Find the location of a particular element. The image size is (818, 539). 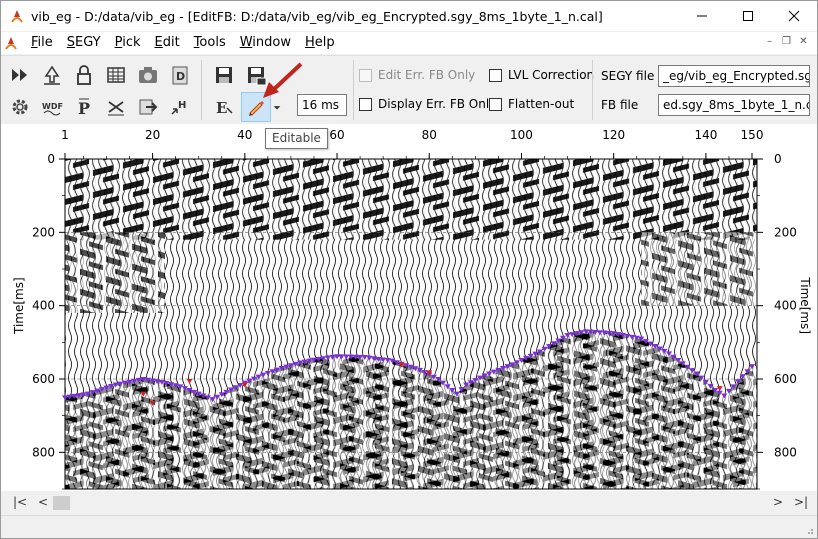

resize-grip-icon is located at coordinates (809, 530).